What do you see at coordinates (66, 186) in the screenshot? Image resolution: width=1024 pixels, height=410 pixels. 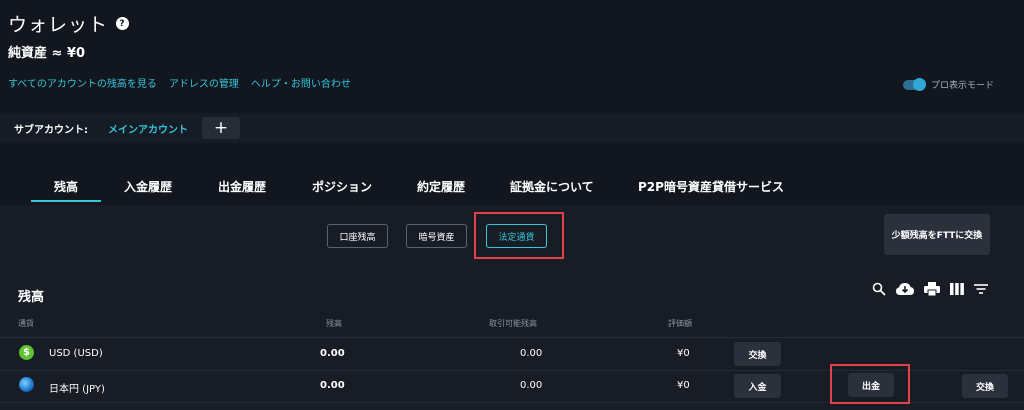 I see `tab-balances: 残高` at bounding box center [66, 186].